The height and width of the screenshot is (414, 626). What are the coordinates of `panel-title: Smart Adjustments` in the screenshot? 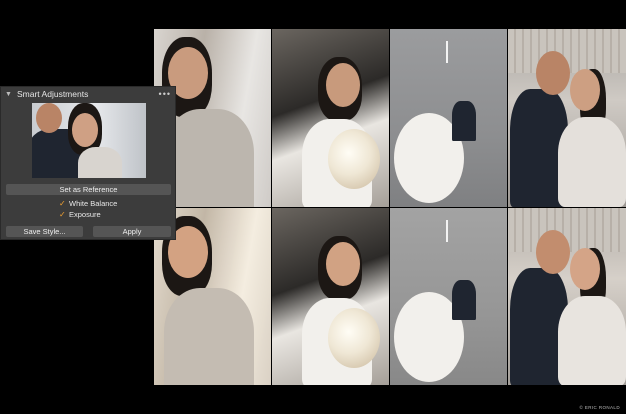 It's located at (53, 94).